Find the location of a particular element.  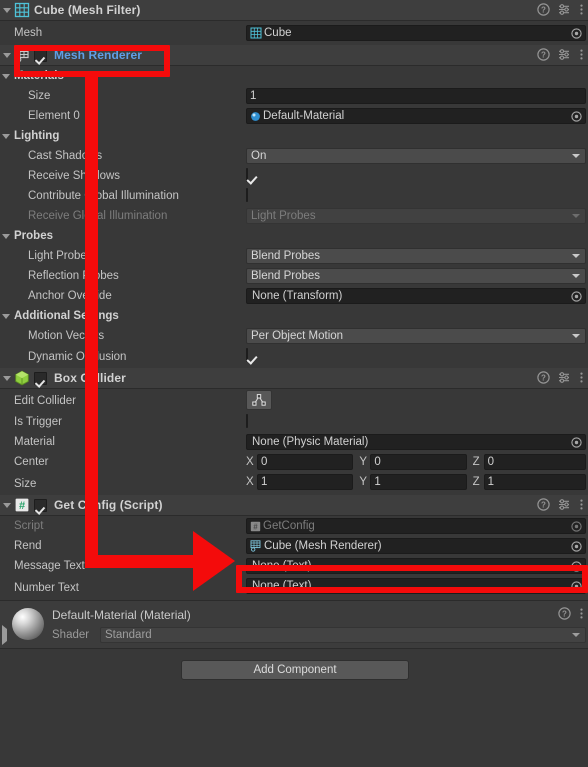

center-y-input: 0 is located at coordinates (418, 462).